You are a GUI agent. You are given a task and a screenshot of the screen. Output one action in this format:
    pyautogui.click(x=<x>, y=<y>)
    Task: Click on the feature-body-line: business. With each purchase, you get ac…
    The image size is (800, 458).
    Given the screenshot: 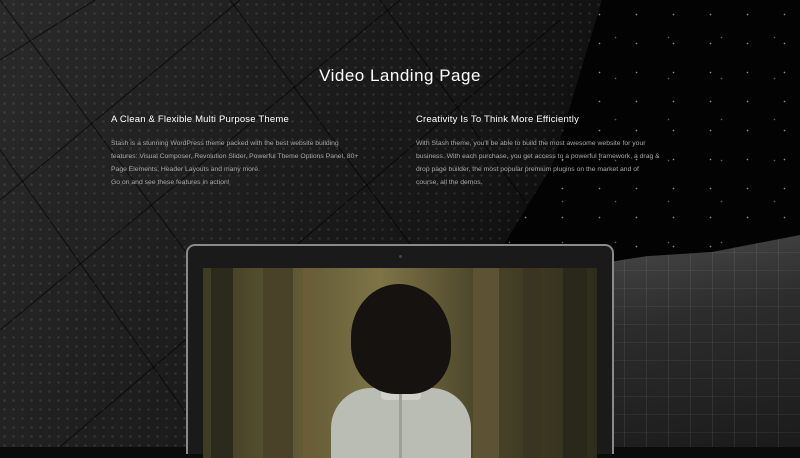 What is the action you would take?
    pyautogui.click(x=538, y=156)
    